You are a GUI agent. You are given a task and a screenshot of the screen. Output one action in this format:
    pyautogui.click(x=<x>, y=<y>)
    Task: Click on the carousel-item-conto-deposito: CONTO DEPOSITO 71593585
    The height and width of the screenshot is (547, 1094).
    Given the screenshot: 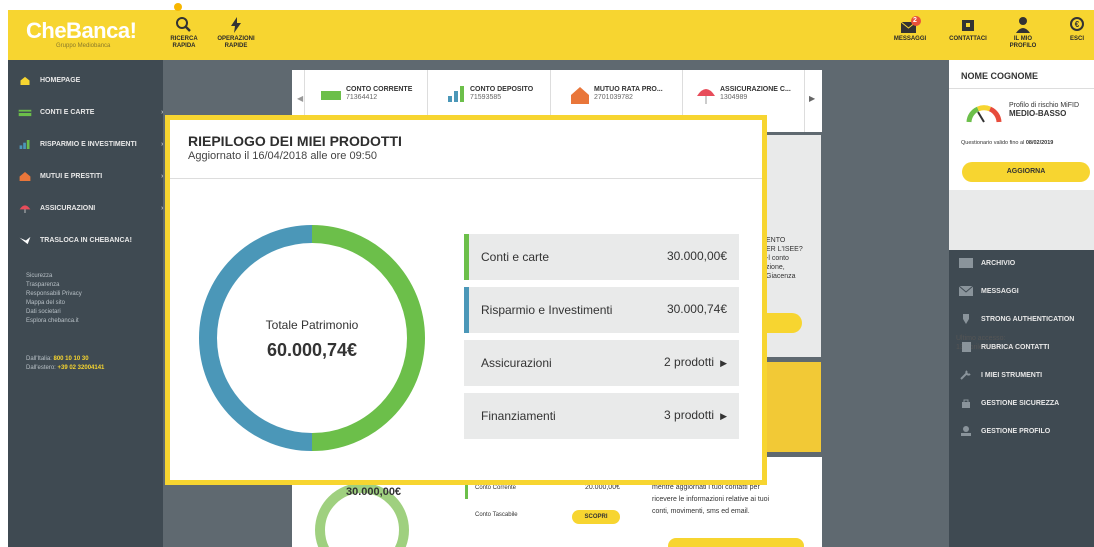 What is the action you would take?
    pyautogui.click(x=501, y=94)
    